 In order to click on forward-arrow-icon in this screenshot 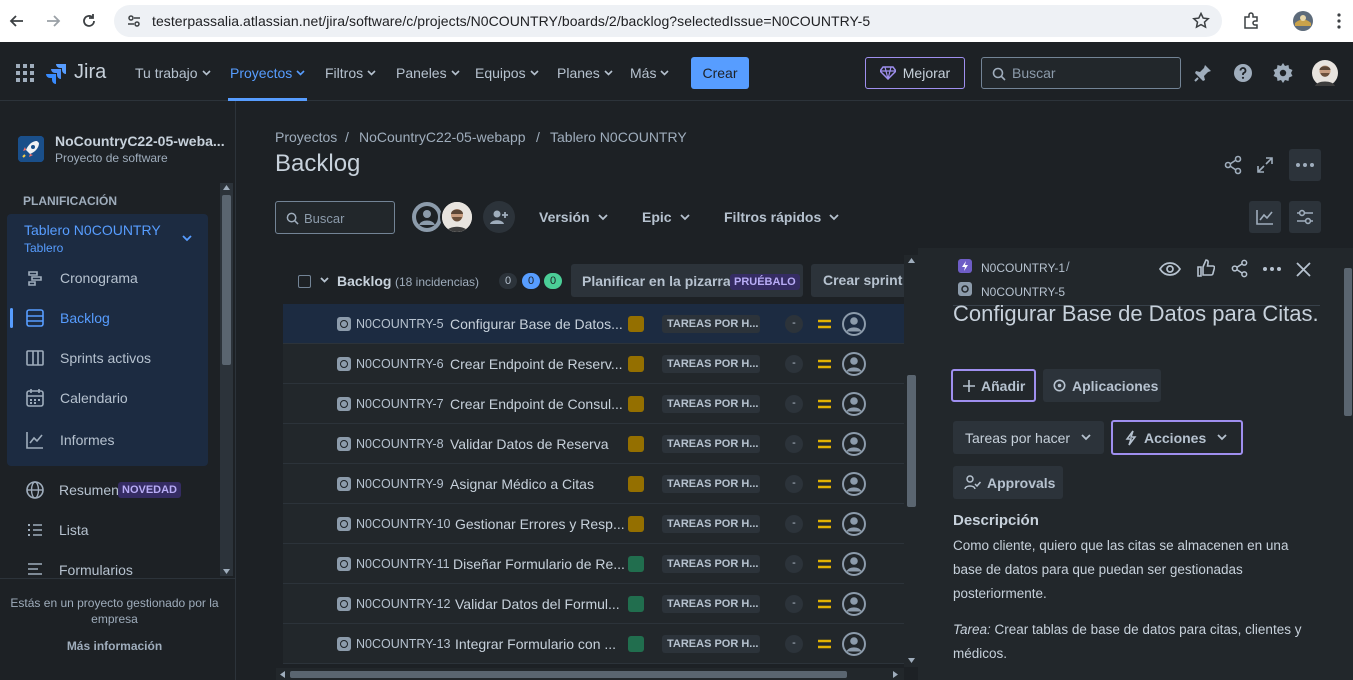, I will do `click(53, 21)`.